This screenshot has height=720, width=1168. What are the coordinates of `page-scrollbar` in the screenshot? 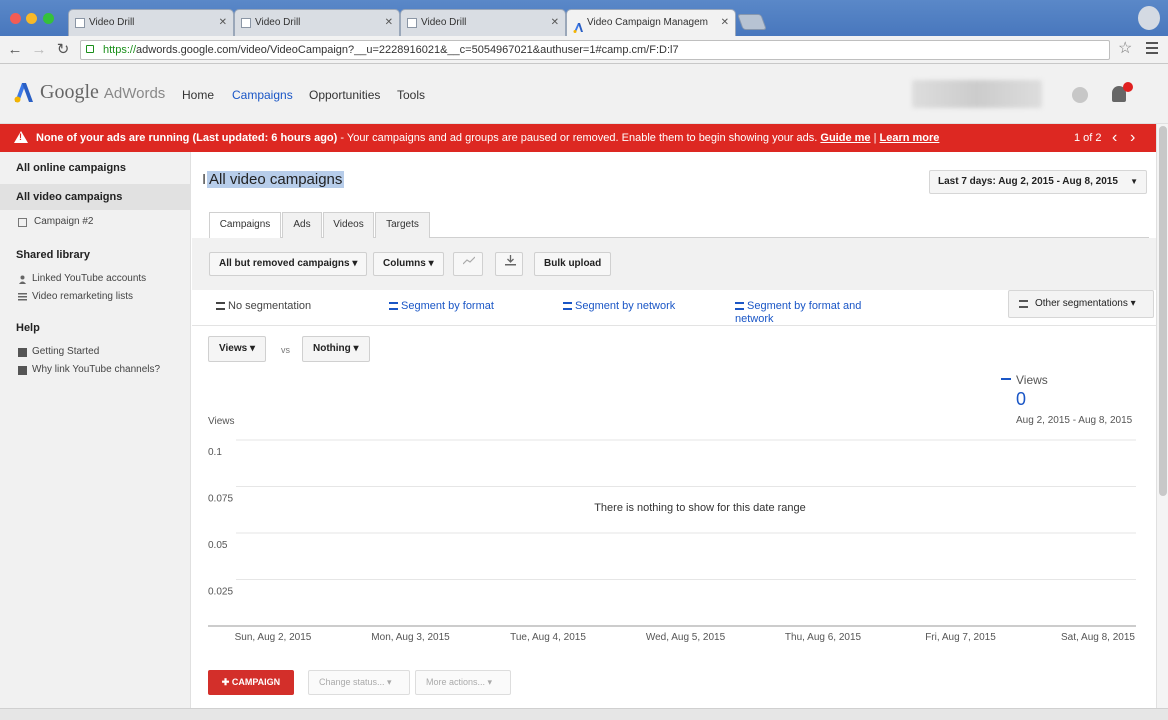 It's located at (1162, 417).